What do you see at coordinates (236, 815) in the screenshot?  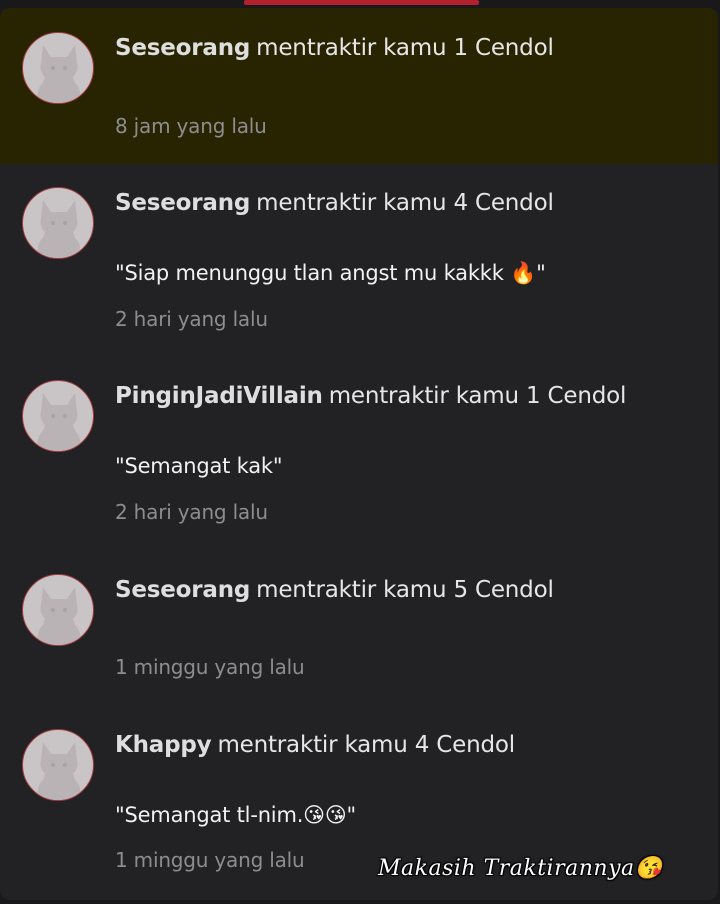 I see `notification-message: "Semangat tl-nim.😘😘"` at bounding box center [236, 815].